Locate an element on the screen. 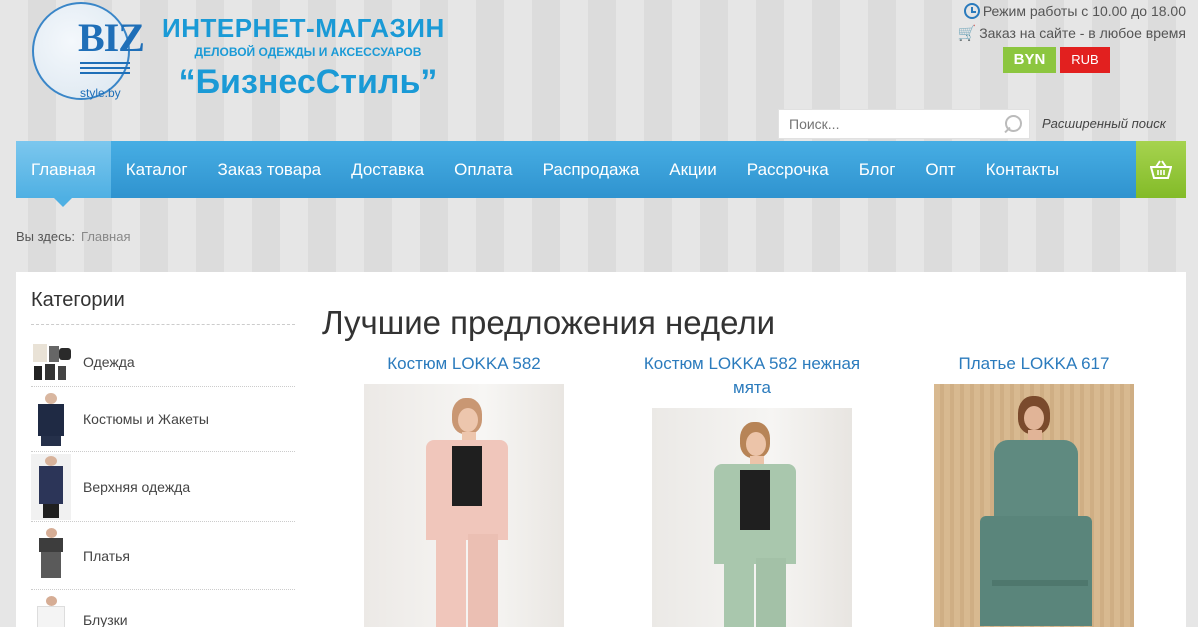  currency-rub-button: RUB is located at coordinates (1085, 60).